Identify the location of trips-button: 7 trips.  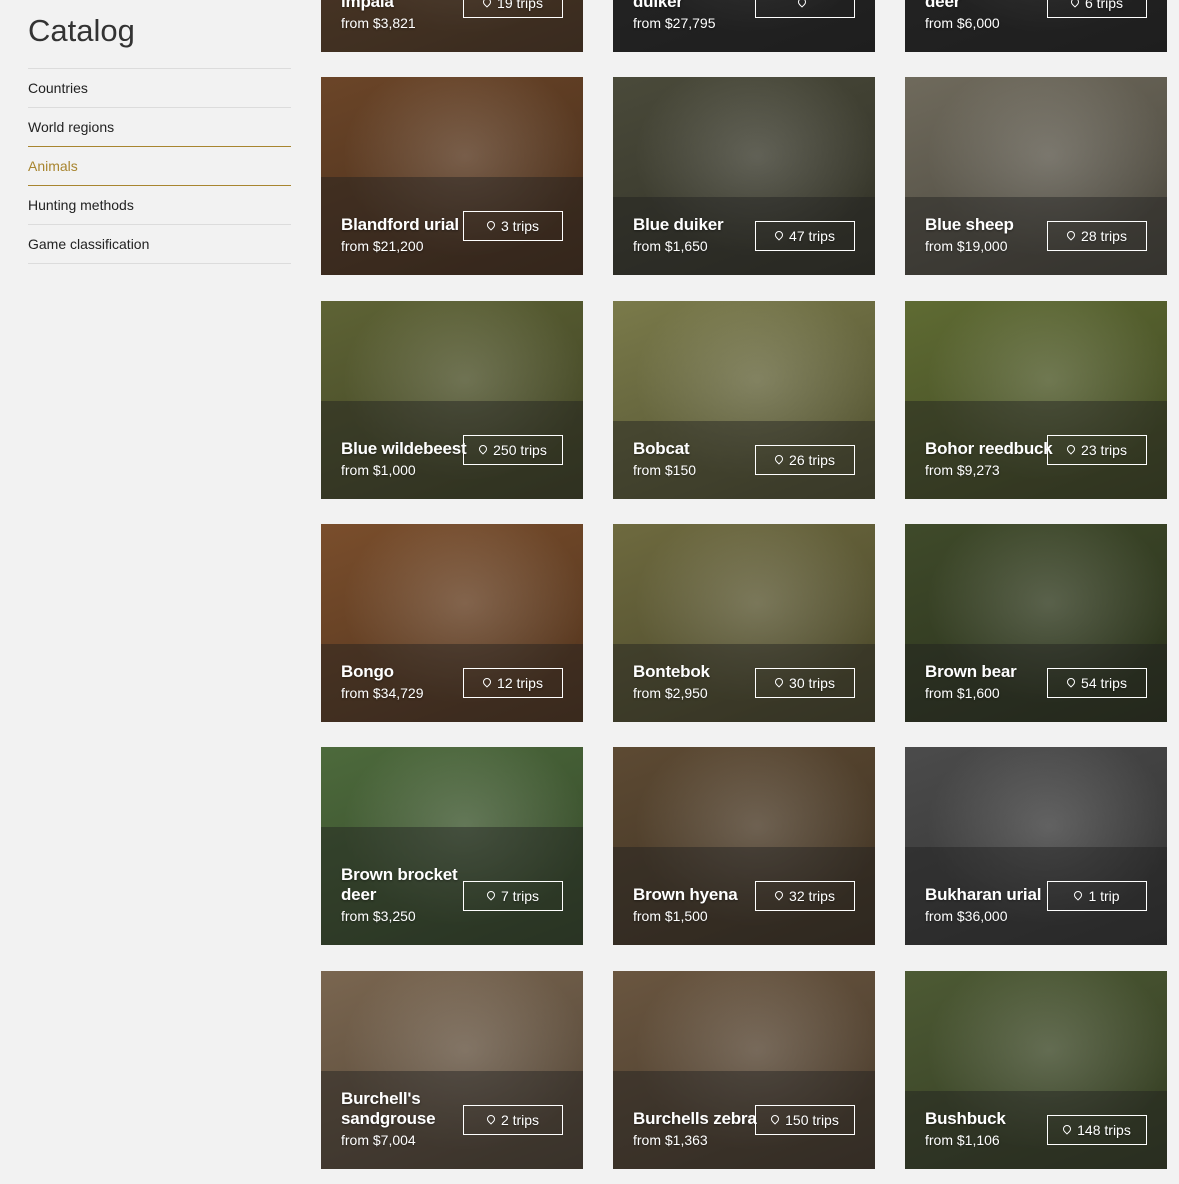
(513, 896).